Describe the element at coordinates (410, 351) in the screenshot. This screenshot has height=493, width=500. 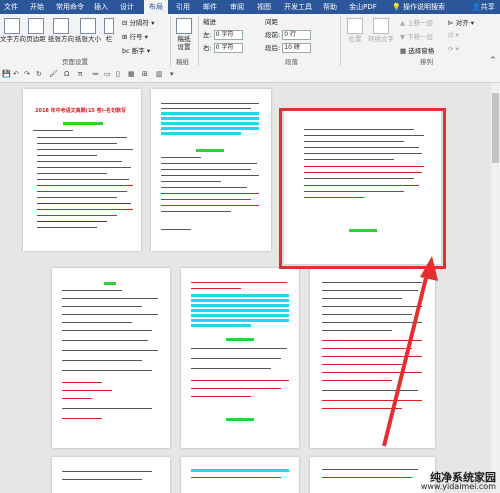
I see `arrow-icon` at that location.